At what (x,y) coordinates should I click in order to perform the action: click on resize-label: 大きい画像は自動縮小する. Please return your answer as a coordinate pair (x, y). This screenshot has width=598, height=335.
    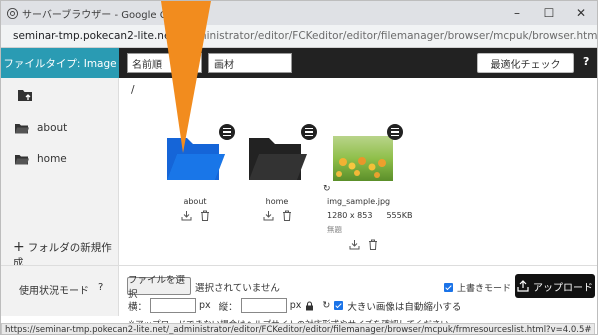
    Looking at the image, I should click on (404, 307).